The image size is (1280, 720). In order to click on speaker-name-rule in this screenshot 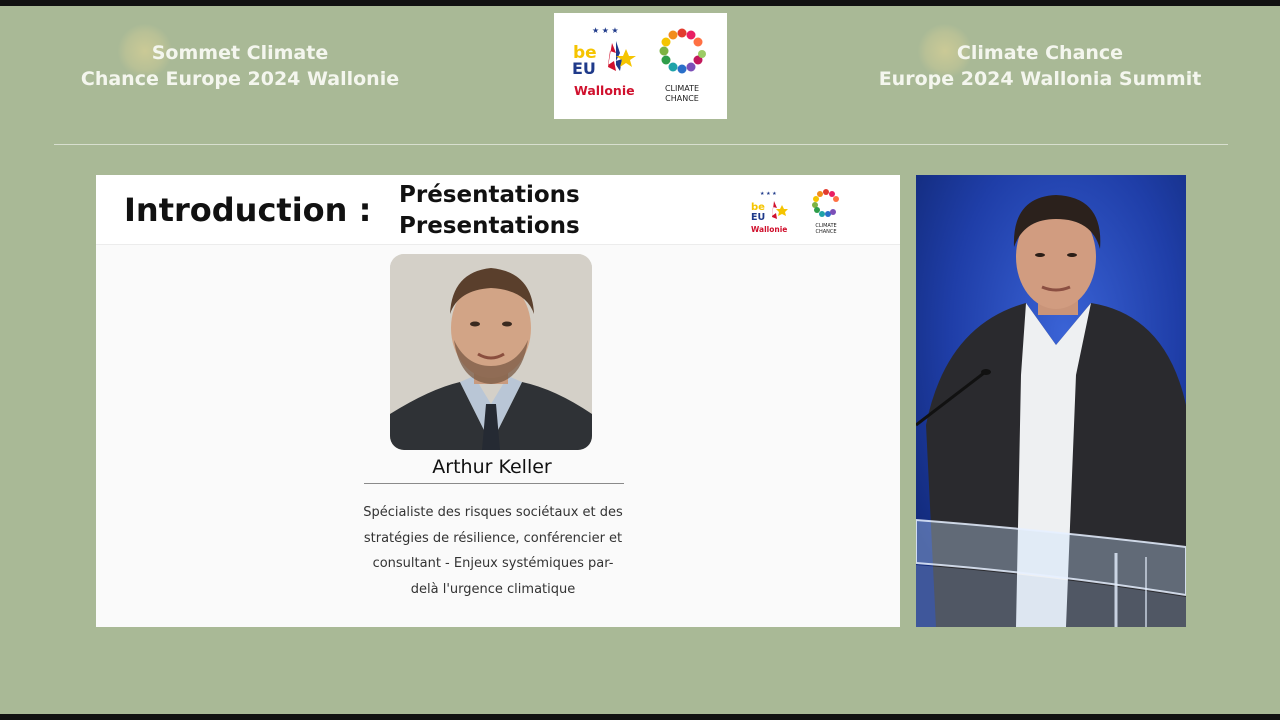, I will do `click(494, 483)`.